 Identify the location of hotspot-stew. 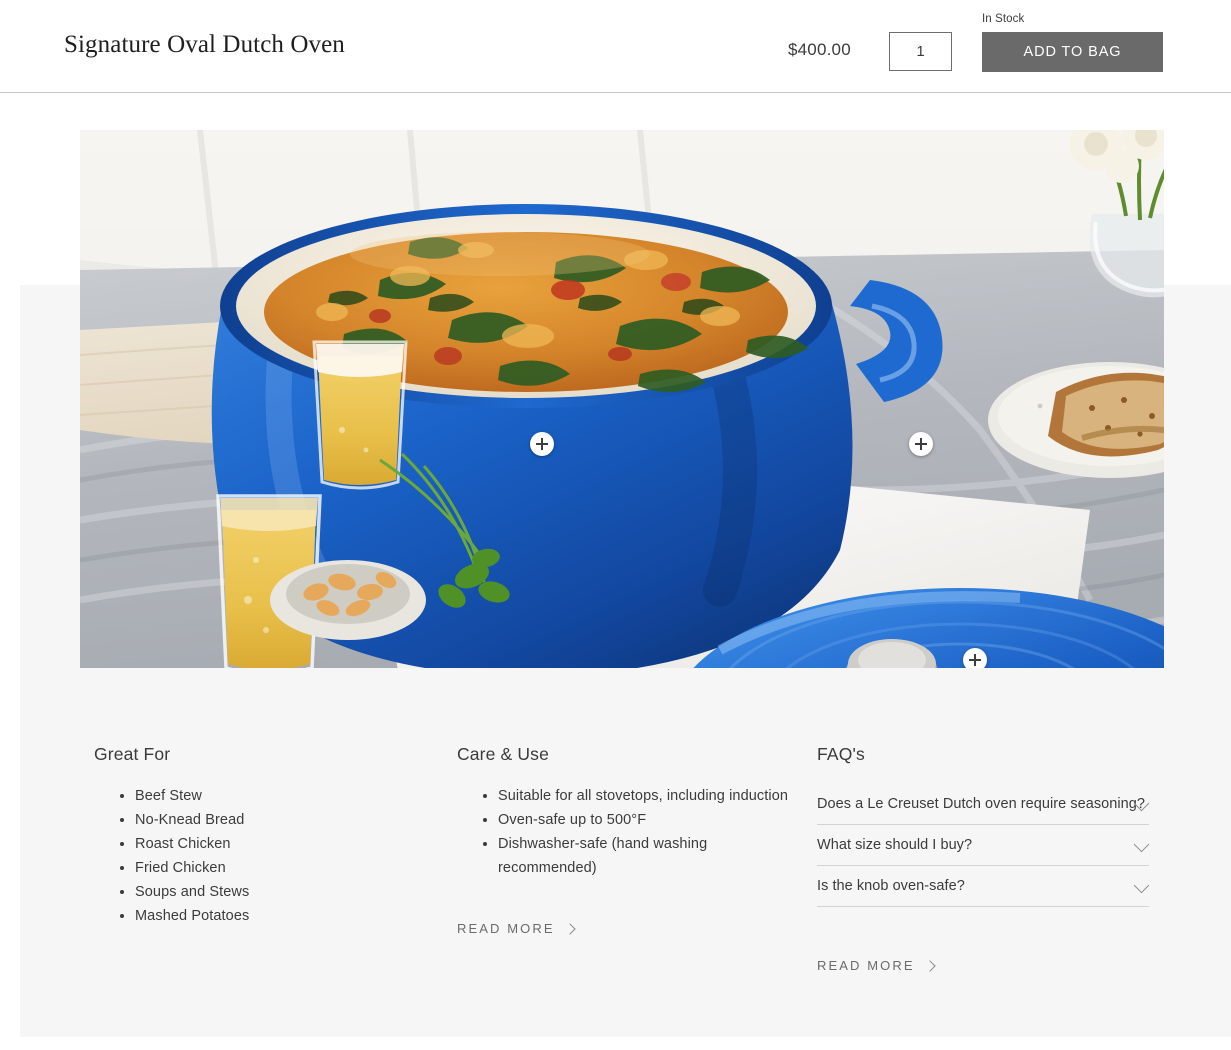
(921, 444).